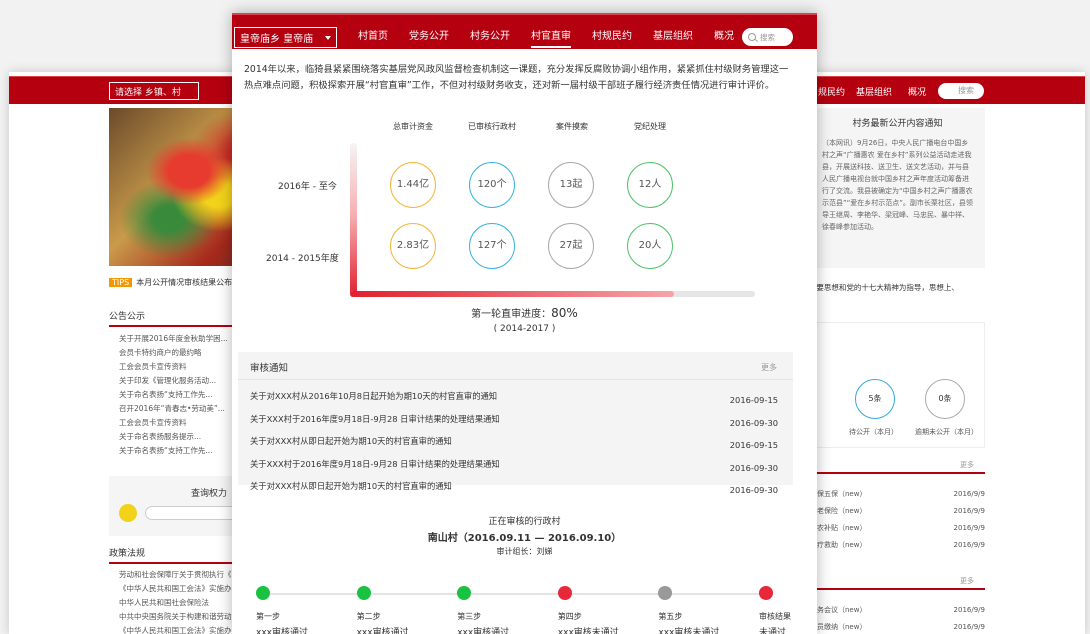 The width and height of the screenshot is (1090, 634). What do you see at coordinates (269, 368) in the screenshot?
I see `audit-notice-title: 审核通知` at bounding box center [269, 368].